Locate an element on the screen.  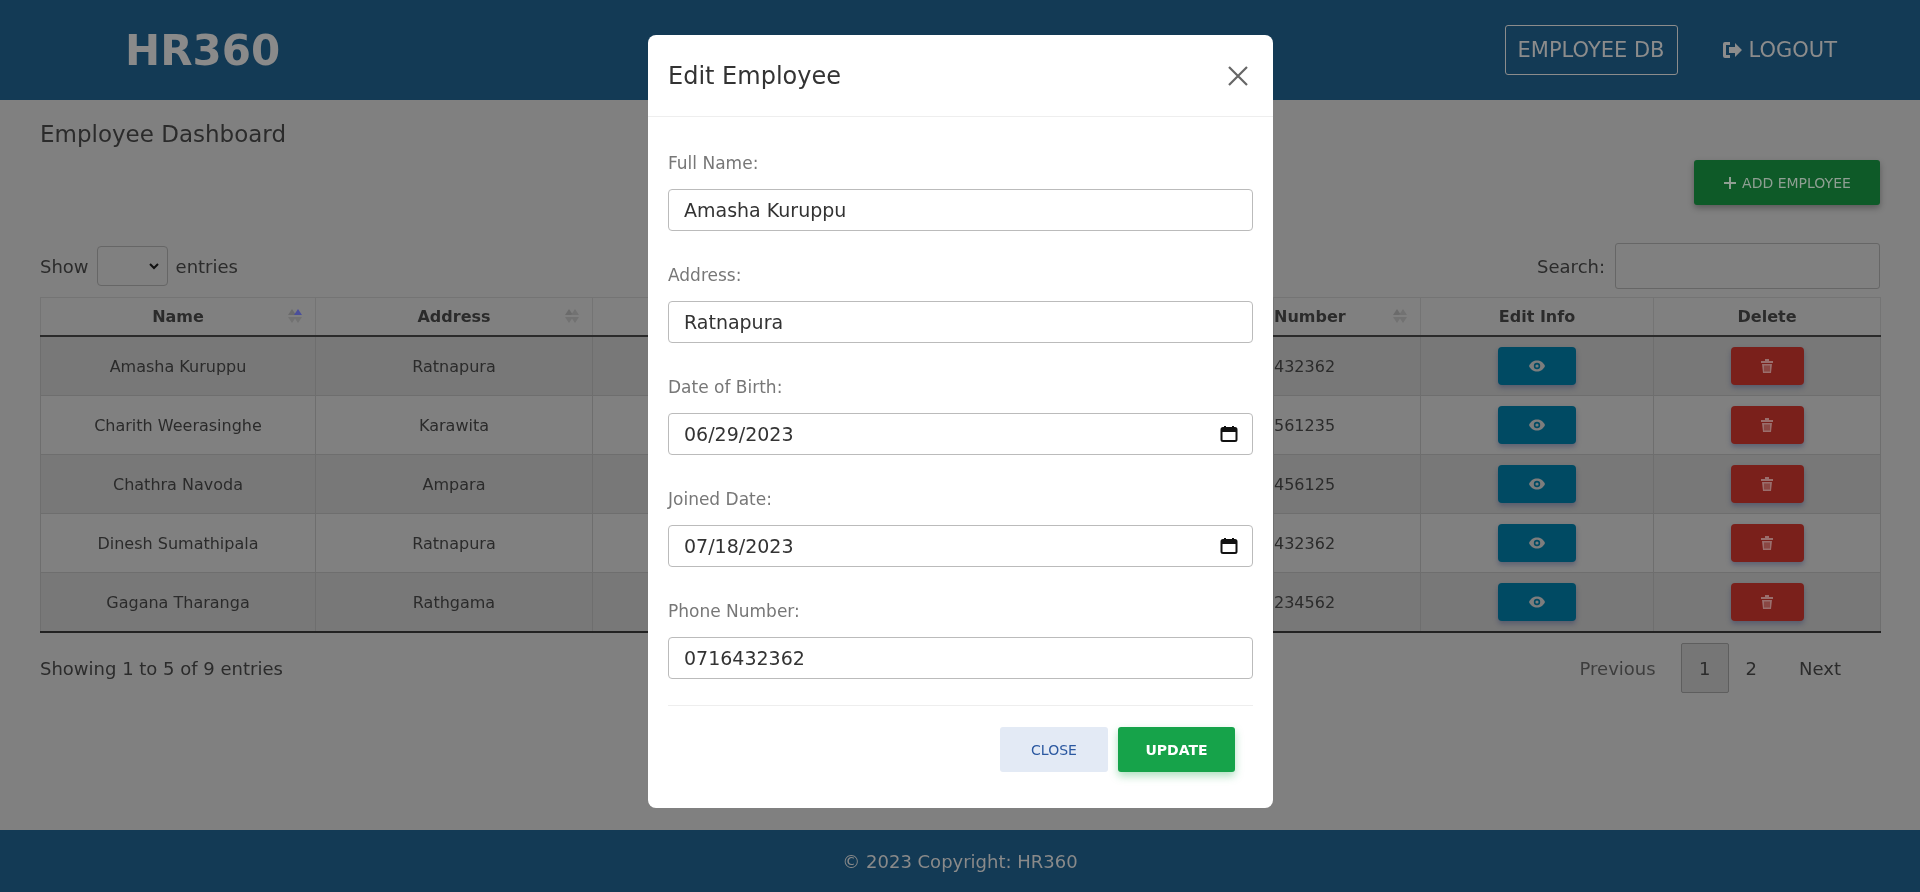
column-header: Delete is located at coordinates (1767, 316).